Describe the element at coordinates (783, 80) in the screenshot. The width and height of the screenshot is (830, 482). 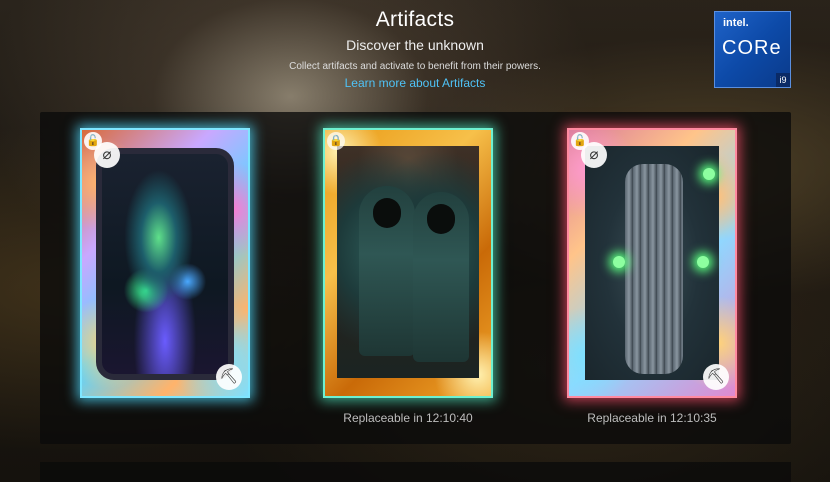
I see `badge-generation: i9` at that location.